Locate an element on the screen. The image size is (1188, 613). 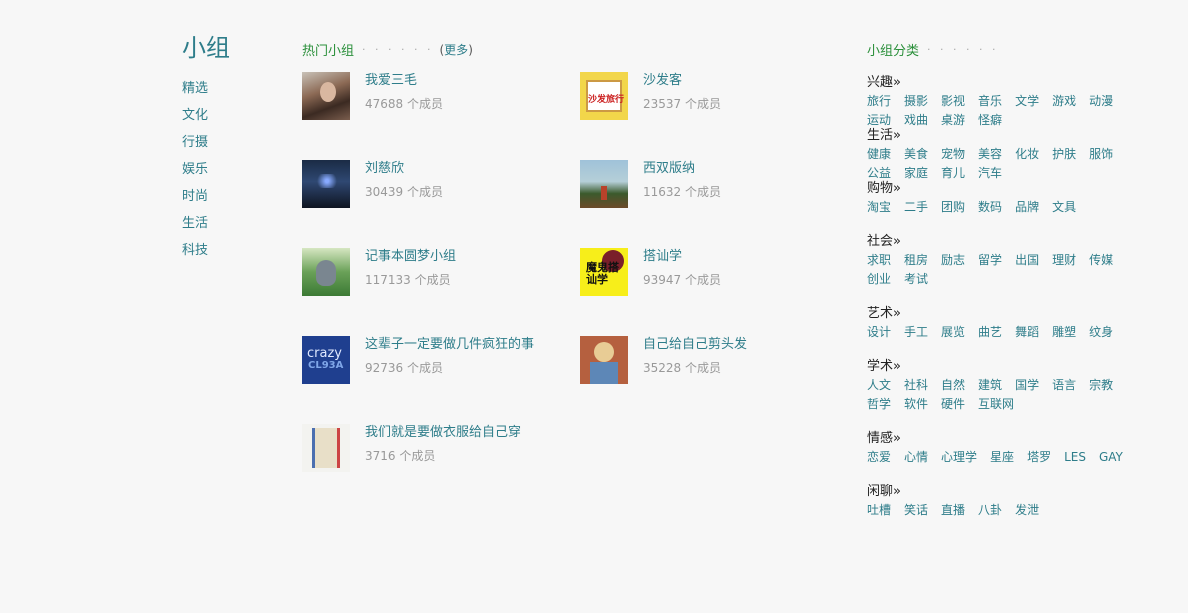
group-thumb-haircut-icon is located at coordinates (604, 360).